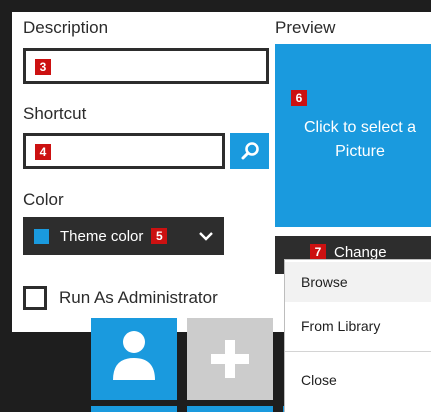 Image resolution: width=431 pixels, height=412 pixels. I want to click on menu-item-from-library: From Library, so click(358, 326).